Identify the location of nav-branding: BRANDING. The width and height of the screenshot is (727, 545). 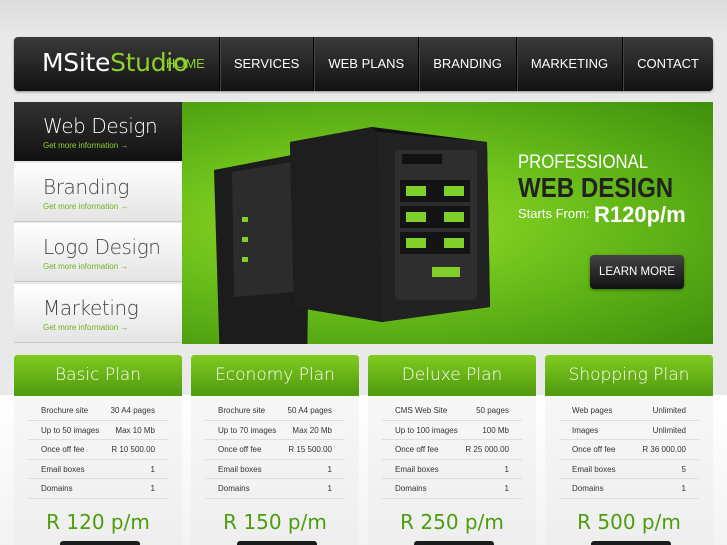
(467, 64).